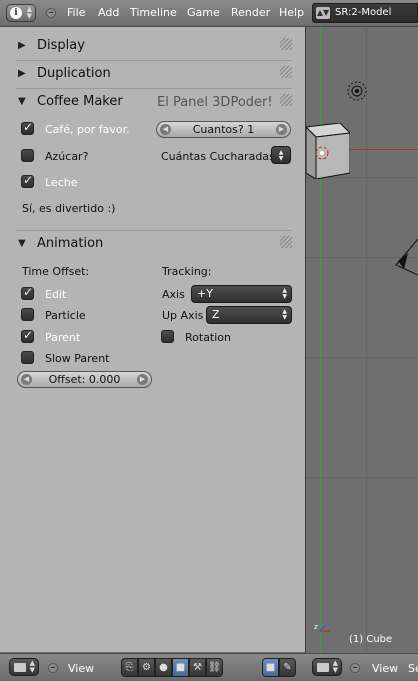 This screenshot has width=418, height=681. I want to click on pin-icon: ✎, so click(287, 667).